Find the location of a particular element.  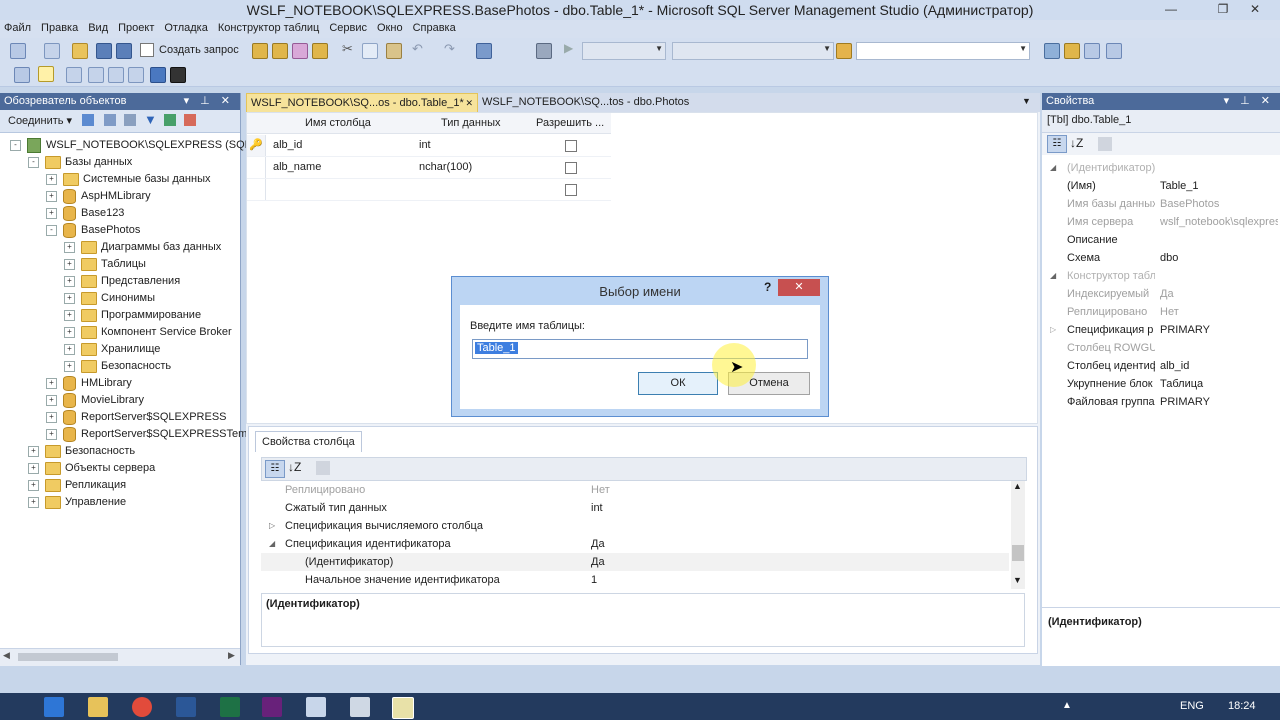

horizontal-scrollbar: ◀ ▶ is located at coordinates (120, 657).